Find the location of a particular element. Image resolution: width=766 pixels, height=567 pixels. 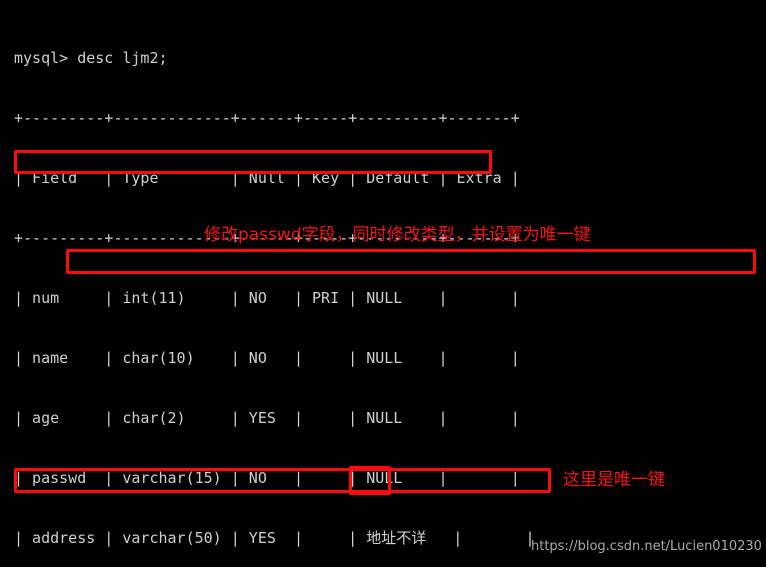

annotation-modify-note: 修改passwd字段，同时修改类型，并设置为唯一键 is located at coordinates (397, 235).